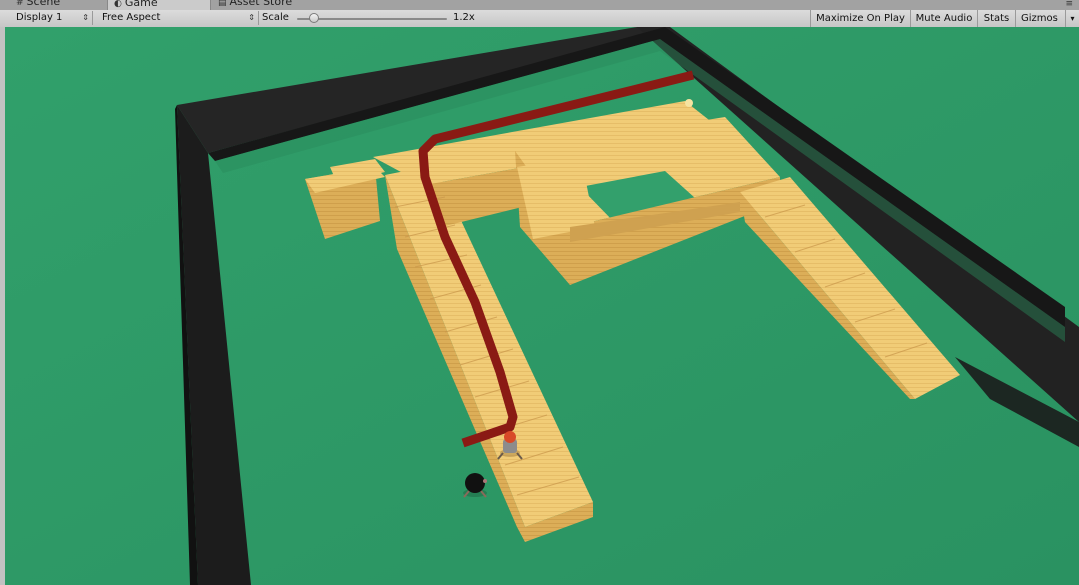 The image size is (1079, 585). I want to click on grid-icon: #, so click(20, 4).